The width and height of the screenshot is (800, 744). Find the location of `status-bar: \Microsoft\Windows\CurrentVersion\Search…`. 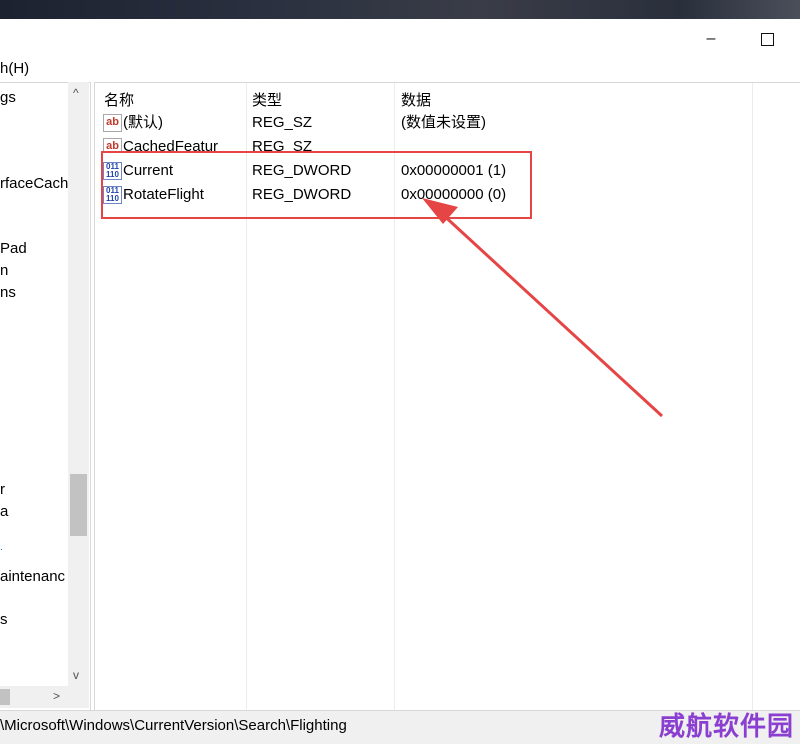

status-bar: \Microsoft\Windows\CurrentVersion\Search… is located at coordinates (400, 727).